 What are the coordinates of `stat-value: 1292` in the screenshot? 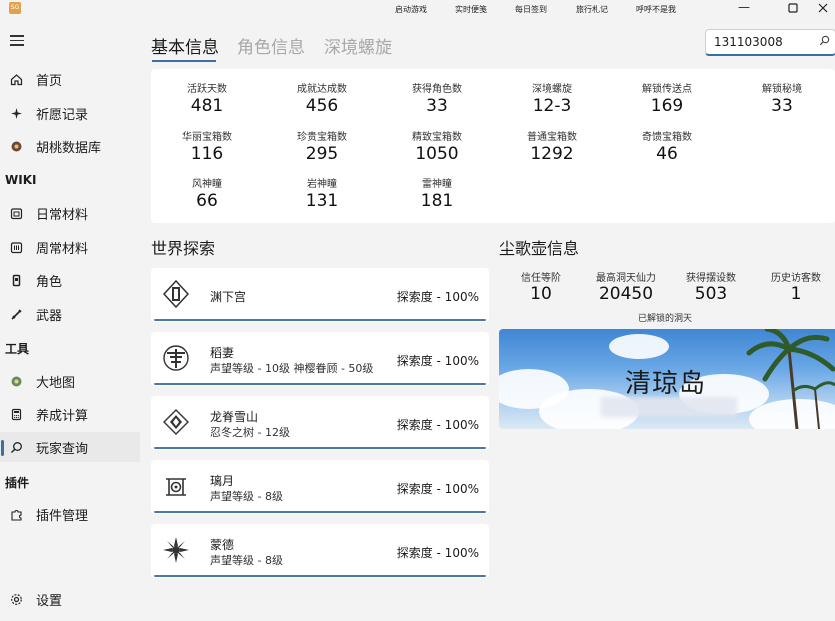 It's located at (552, 154).